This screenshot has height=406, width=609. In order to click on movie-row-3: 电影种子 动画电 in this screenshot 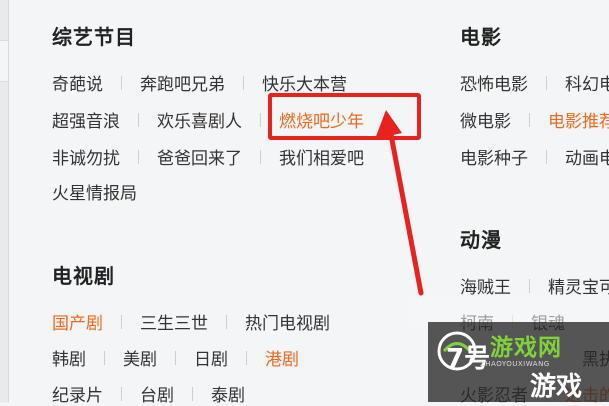, I will do `click(534, 156)`.